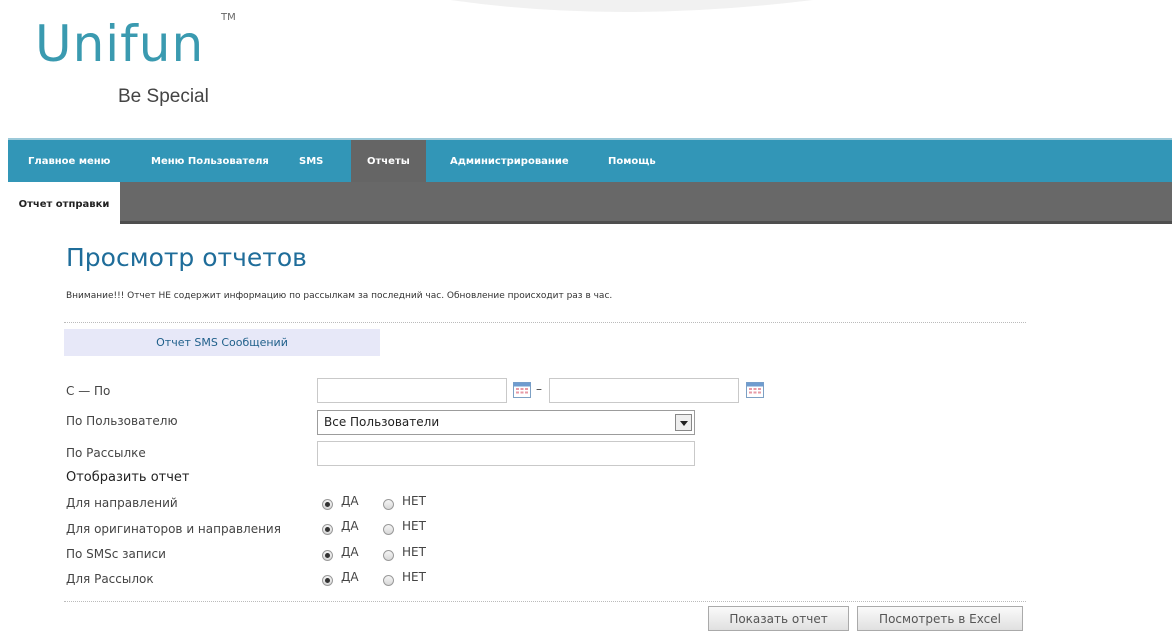  I want to click on show-report-button: Показать отчет, so click(778, 618).